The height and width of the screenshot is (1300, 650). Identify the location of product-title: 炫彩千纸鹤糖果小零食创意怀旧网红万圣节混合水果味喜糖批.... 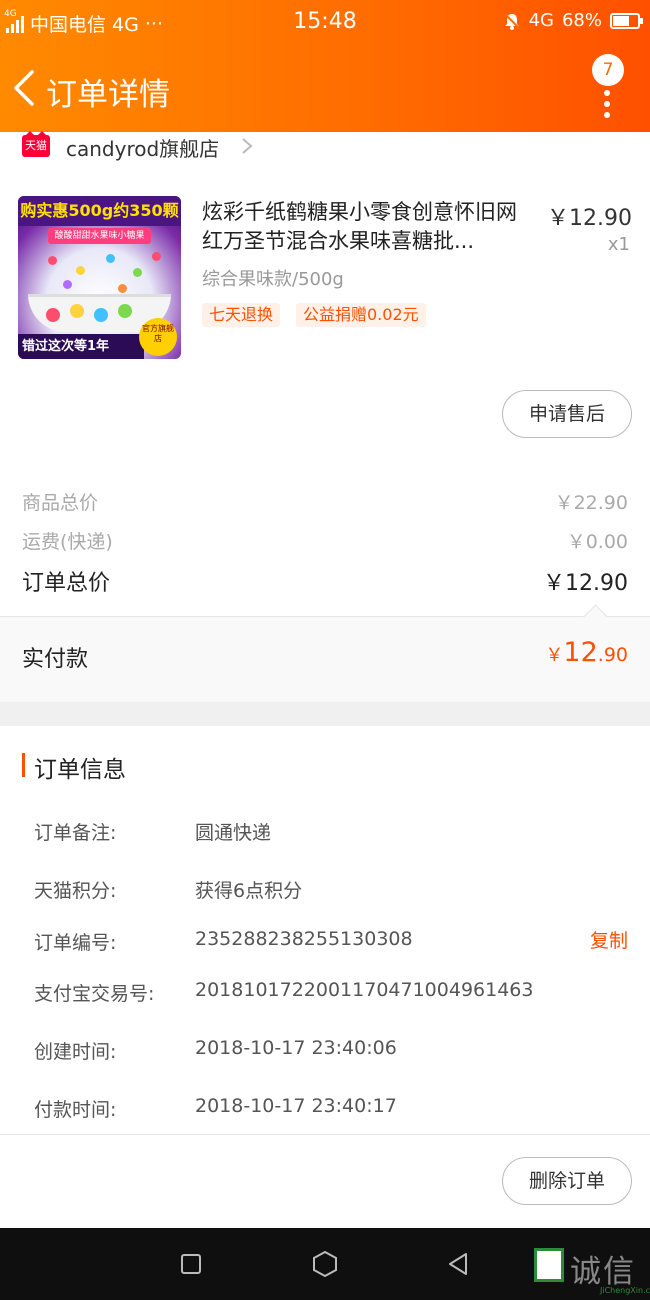
(367, 227).